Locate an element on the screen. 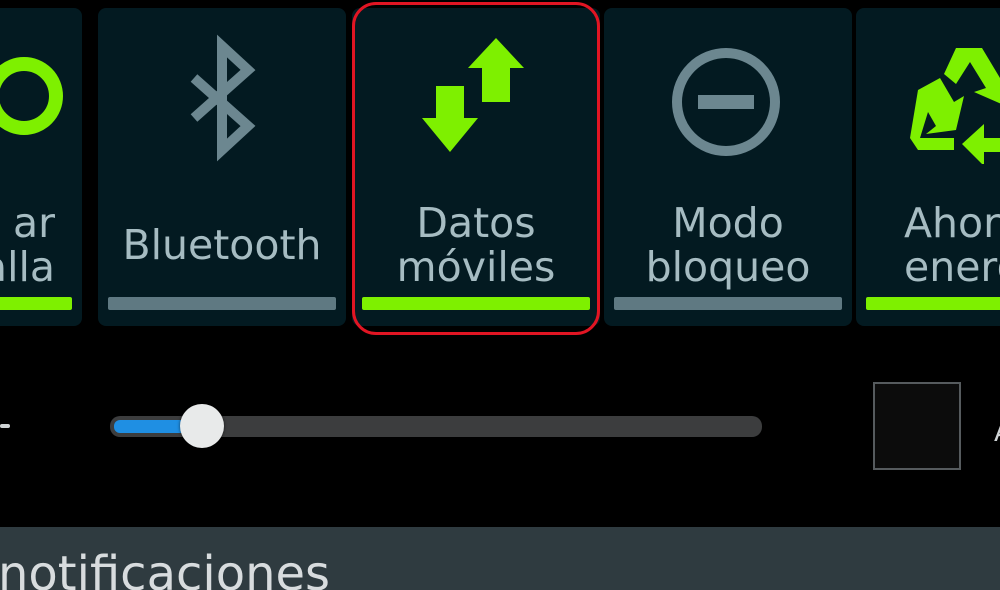  mobile-data-arrows-icon is located at coordinates (476, 99).